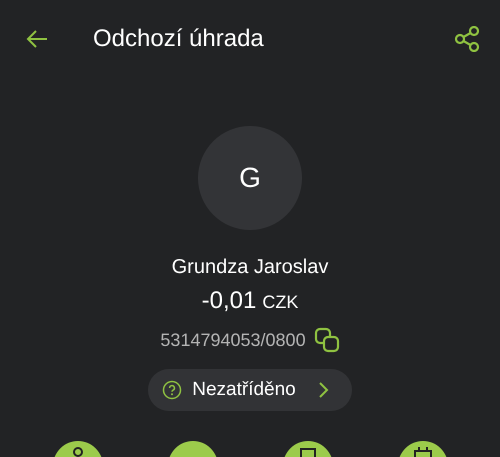  What do you see at coordinates (179, 39) in the screenshot?
I see `screen-title: Odchozí úhrada` at bounding box center [179, 39].